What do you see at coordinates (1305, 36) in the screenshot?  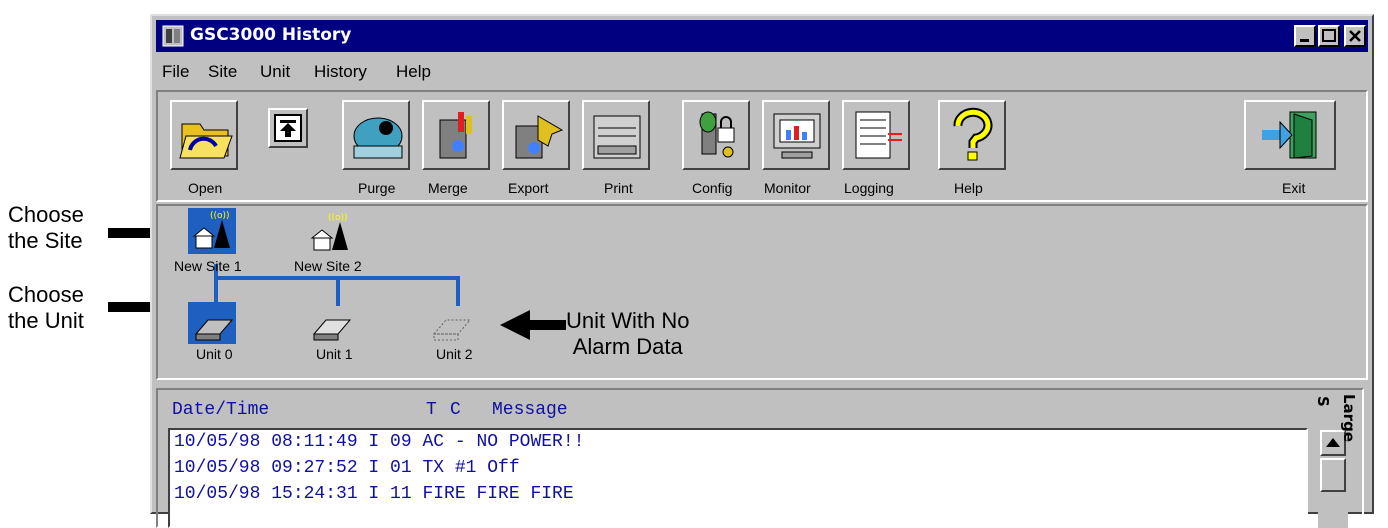 I see `minimize-button` at bounding box center [1305, 36].